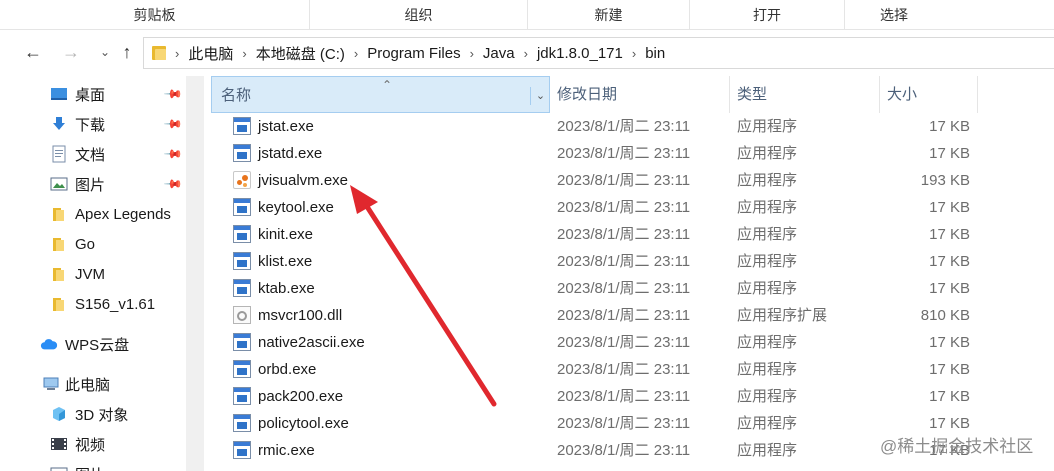 The image size is (1054, 471). What do you see at coordinates (540, 96) in the screenshot?
I see `chevron-down-icon: ⌄` at bounding box center [540, 96].